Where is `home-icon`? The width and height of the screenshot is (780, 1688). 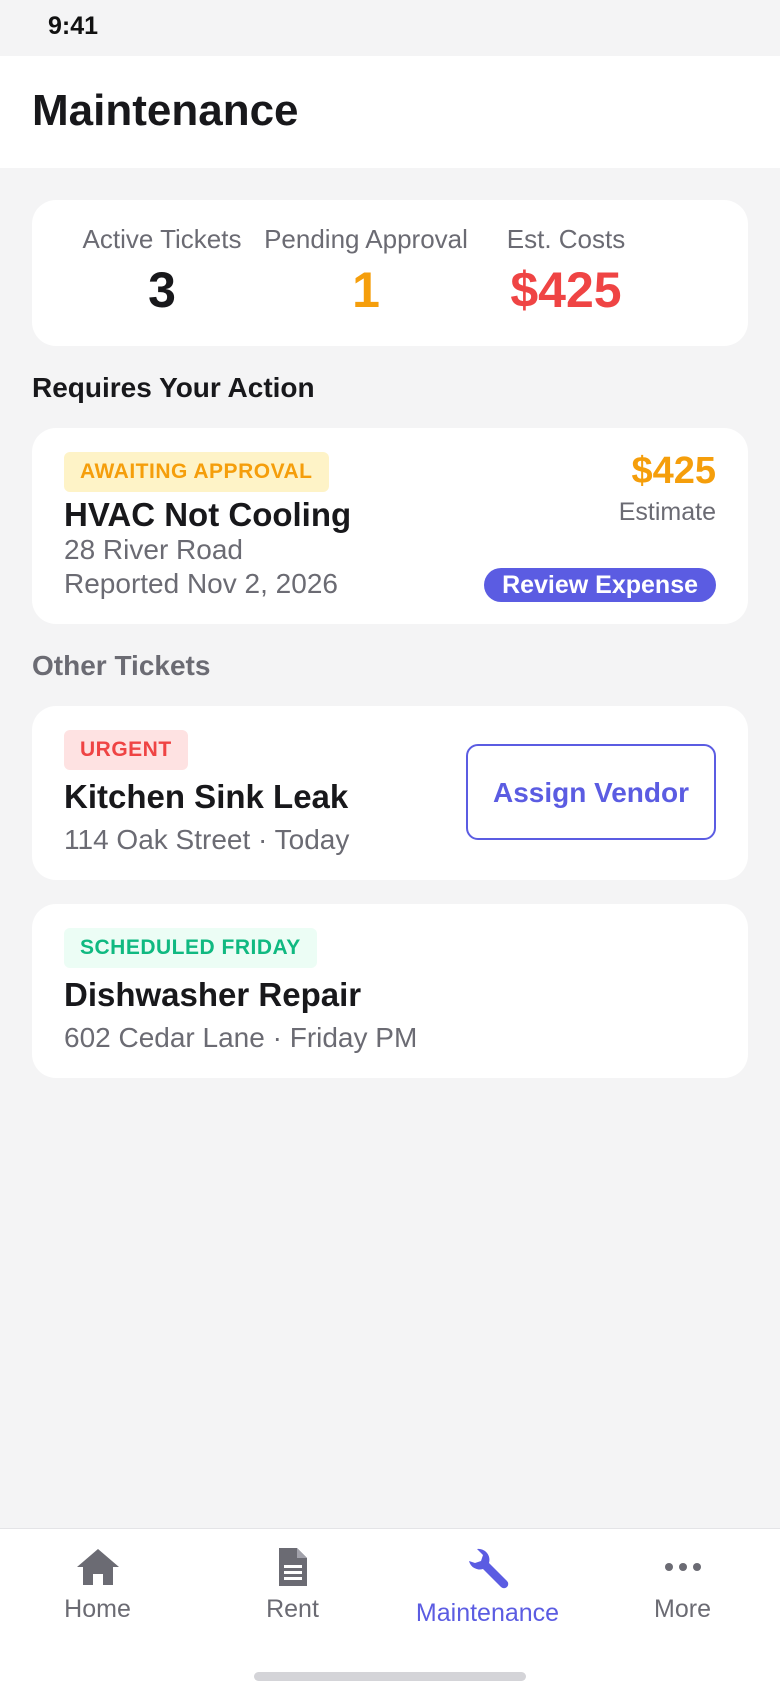 home-icon is located at coordinates (97, 1567).